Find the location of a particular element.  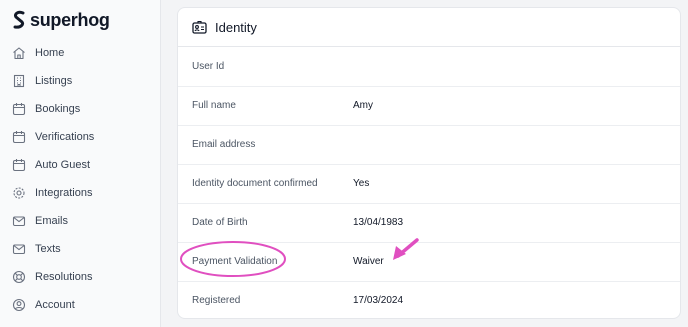

lifebuoy-icon is located at coordinates (19, 277).